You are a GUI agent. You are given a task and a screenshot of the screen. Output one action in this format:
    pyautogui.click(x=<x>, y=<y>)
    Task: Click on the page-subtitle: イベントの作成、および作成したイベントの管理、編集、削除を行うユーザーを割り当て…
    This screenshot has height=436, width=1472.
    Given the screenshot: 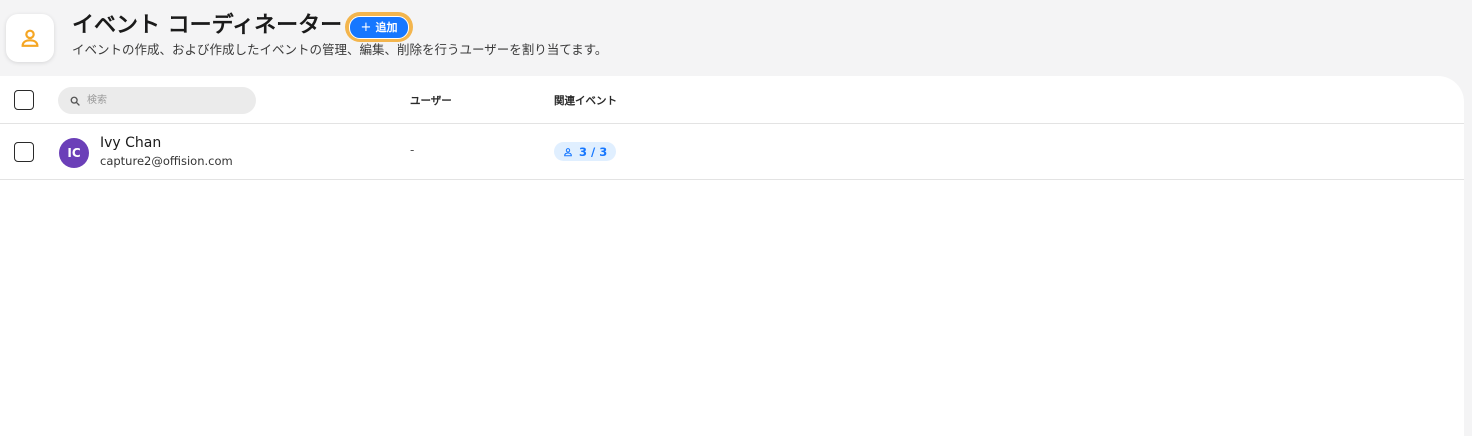 What is the action you would take?
    pyautogui.click(x=340, y=49)
    